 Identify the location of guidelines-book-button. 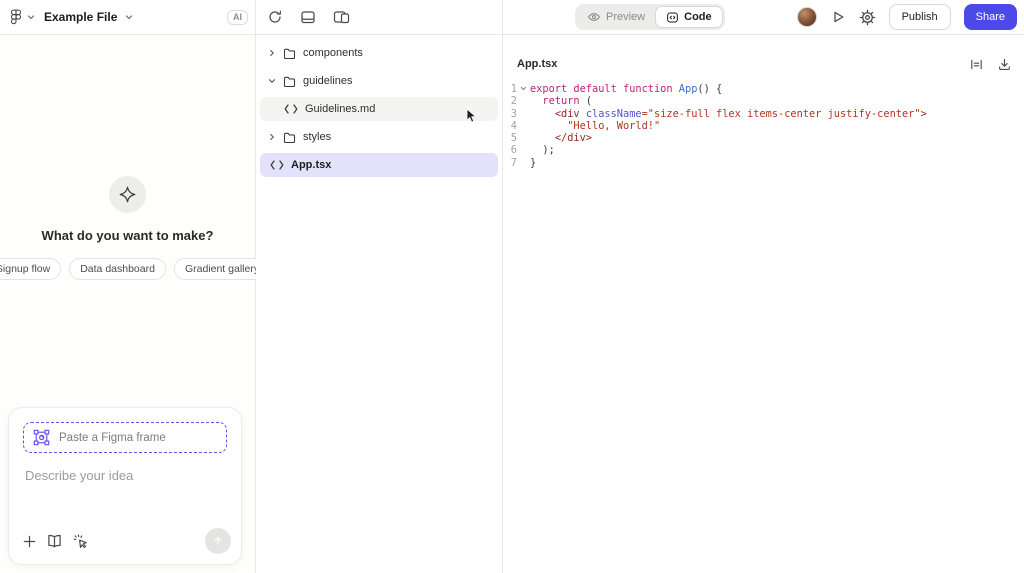
(54, 541).